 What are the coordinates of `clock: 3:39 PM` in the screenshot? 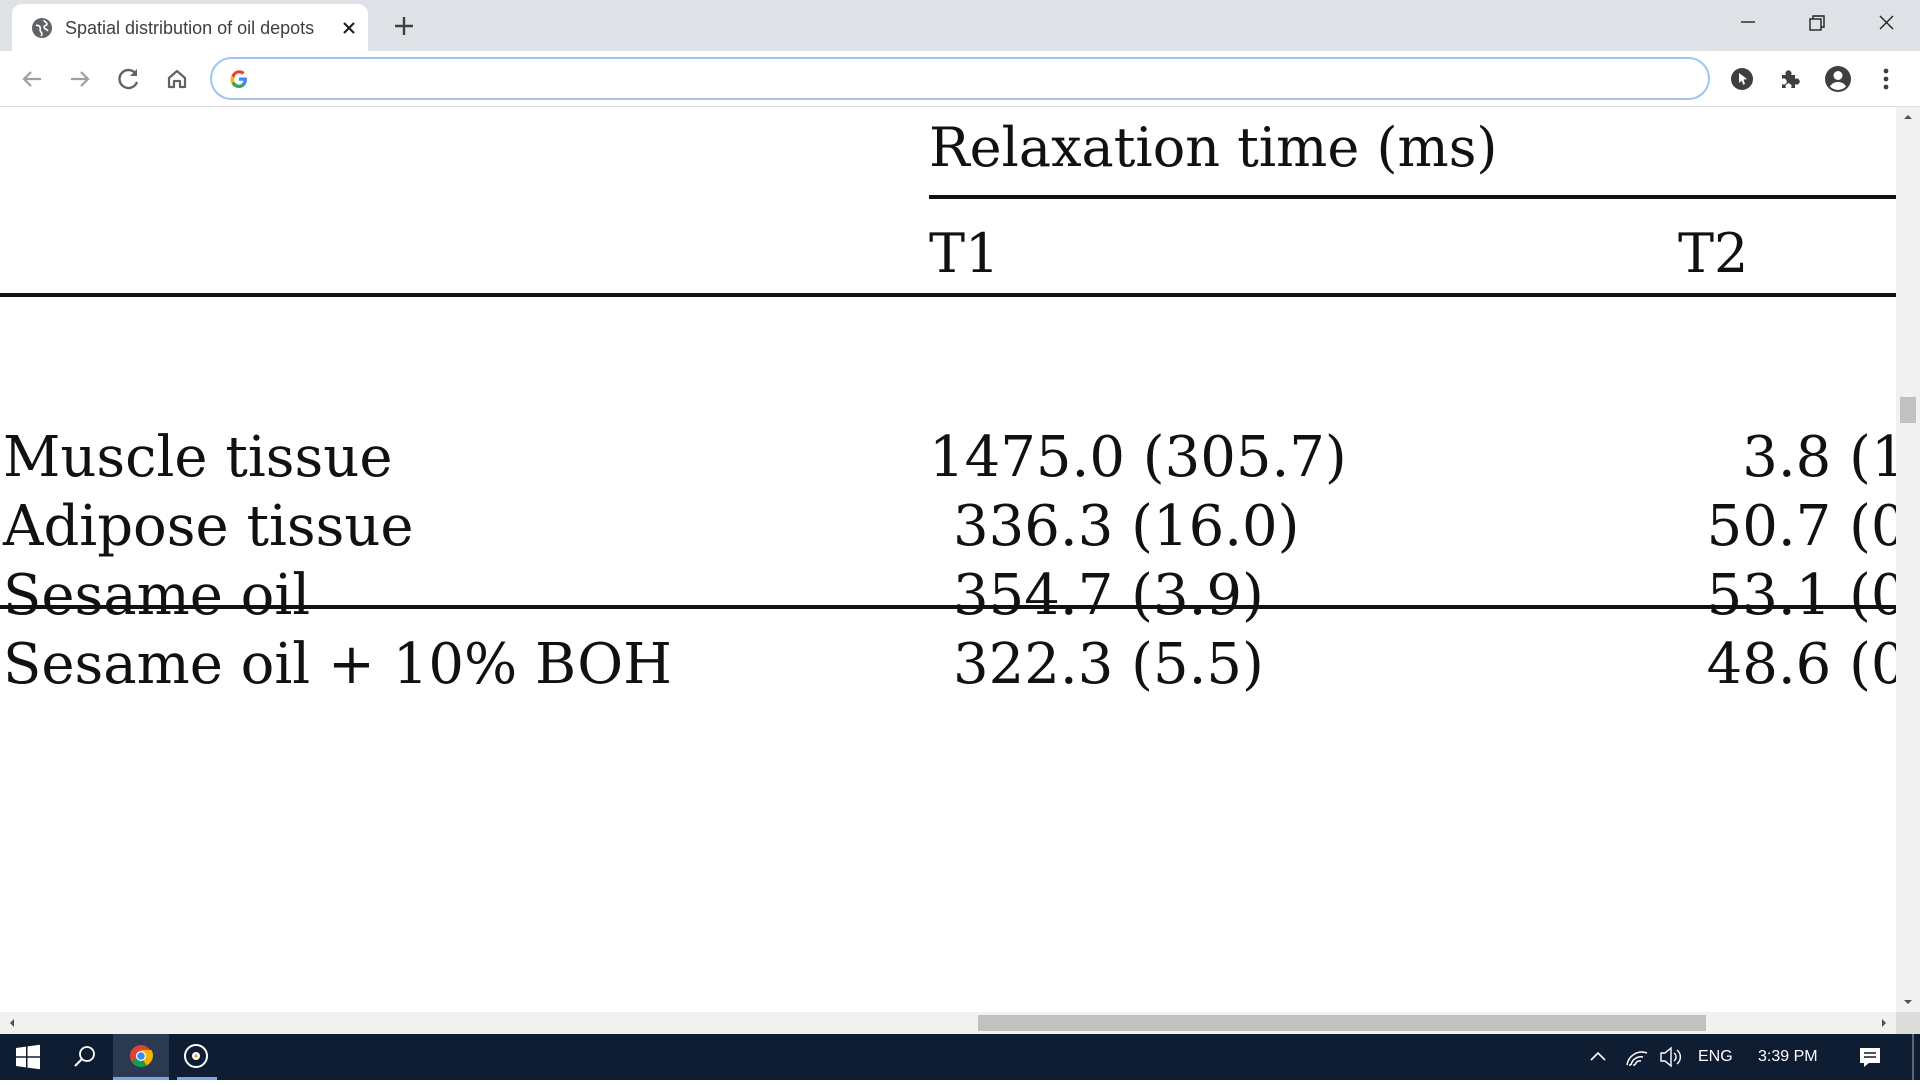 It's located at (1788, 1057).